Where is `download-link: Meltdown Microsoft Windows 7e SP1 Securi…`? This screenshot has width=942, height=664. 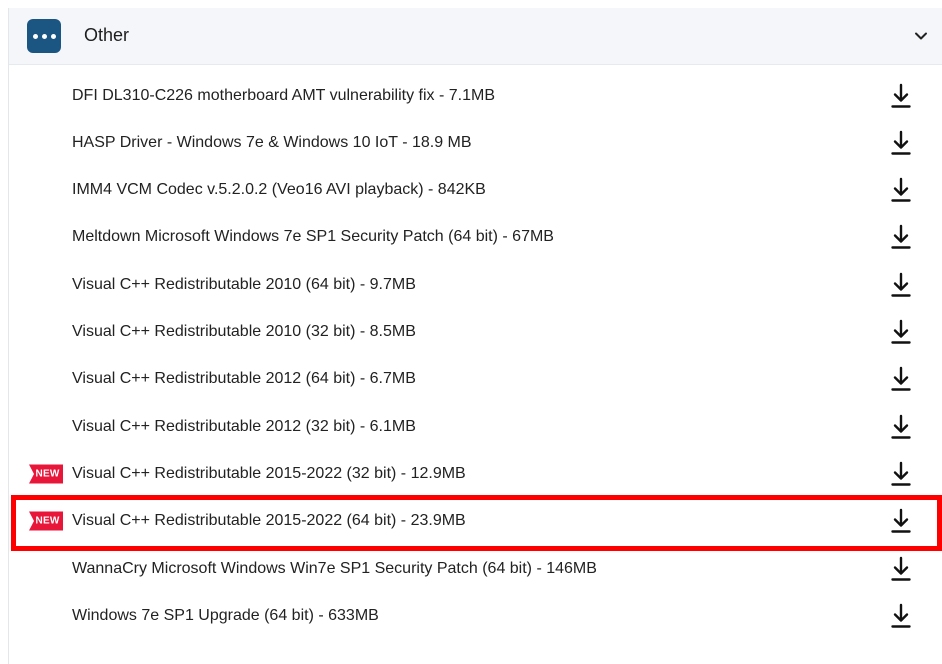 download-link: Meltdown Microsoft Windows 7e SP1 Securi… is located at coordinates (313, 237).